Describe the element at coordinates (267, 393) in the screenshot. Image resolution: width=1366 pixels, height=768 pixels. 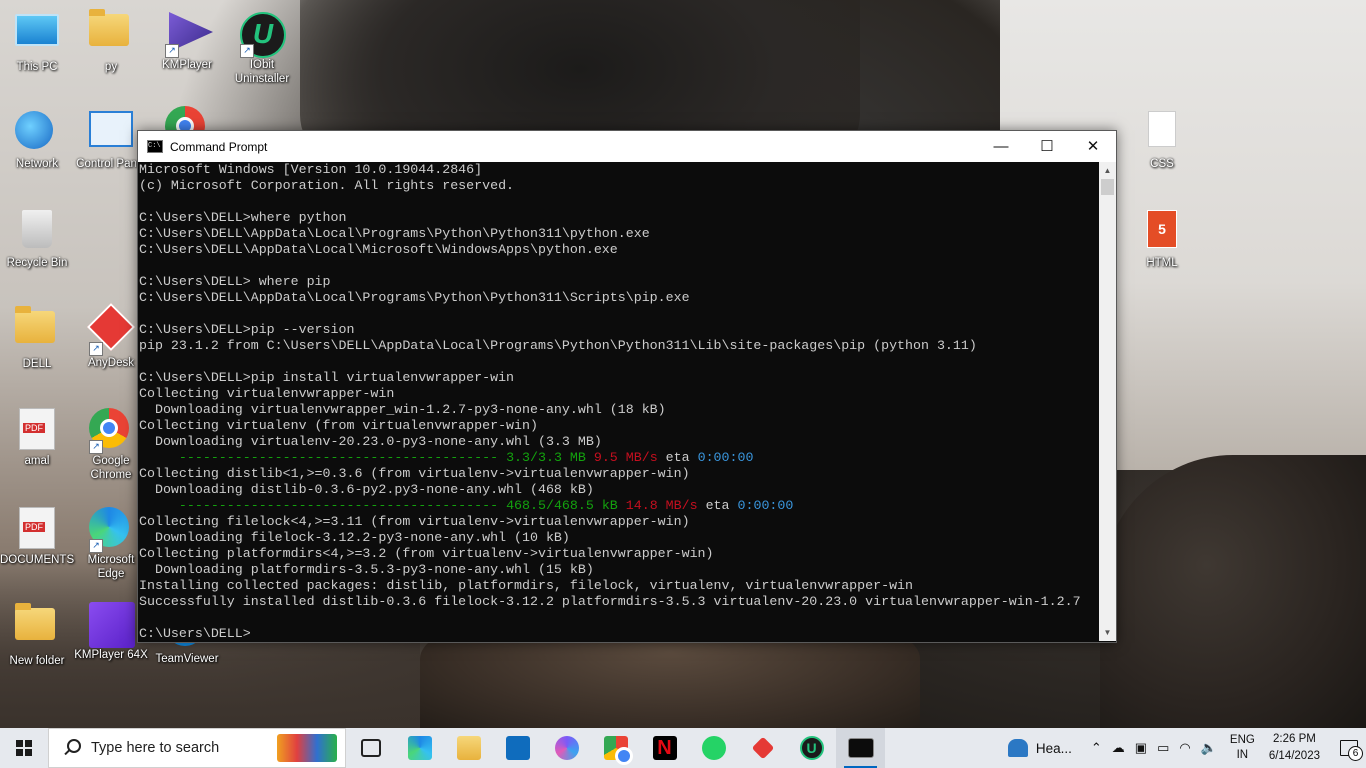
I see `console-line: Collecting virtualenvwrapper-win` at that location.